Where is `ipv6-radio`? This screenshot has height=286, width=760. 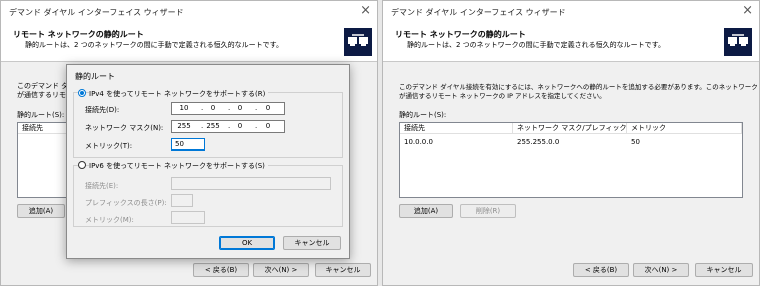 ipv6-radio is located at coordinates (82, 165).